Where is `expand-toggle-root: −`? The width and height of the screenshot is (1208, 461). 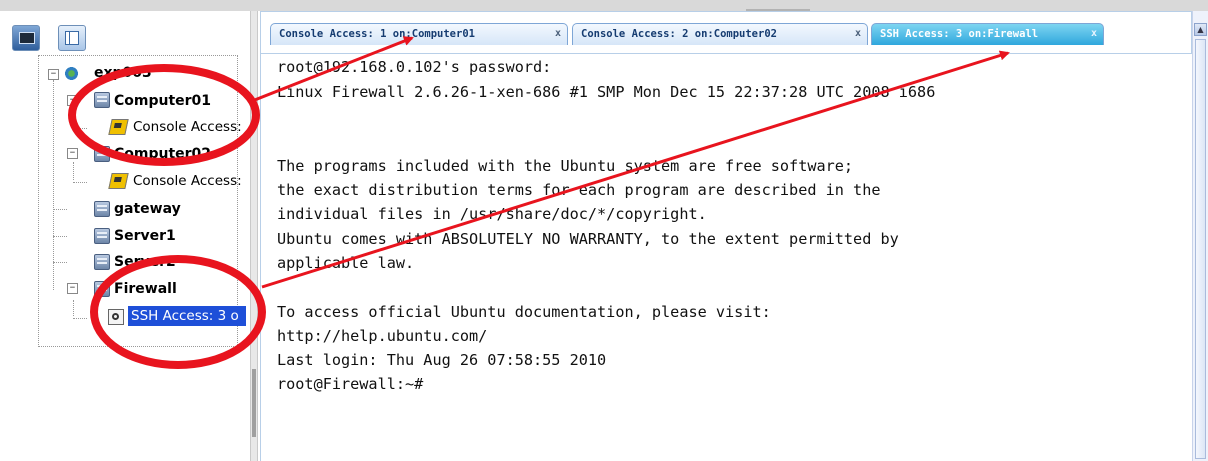
expand-toggle-root: − is located at coordinates (53, 74).